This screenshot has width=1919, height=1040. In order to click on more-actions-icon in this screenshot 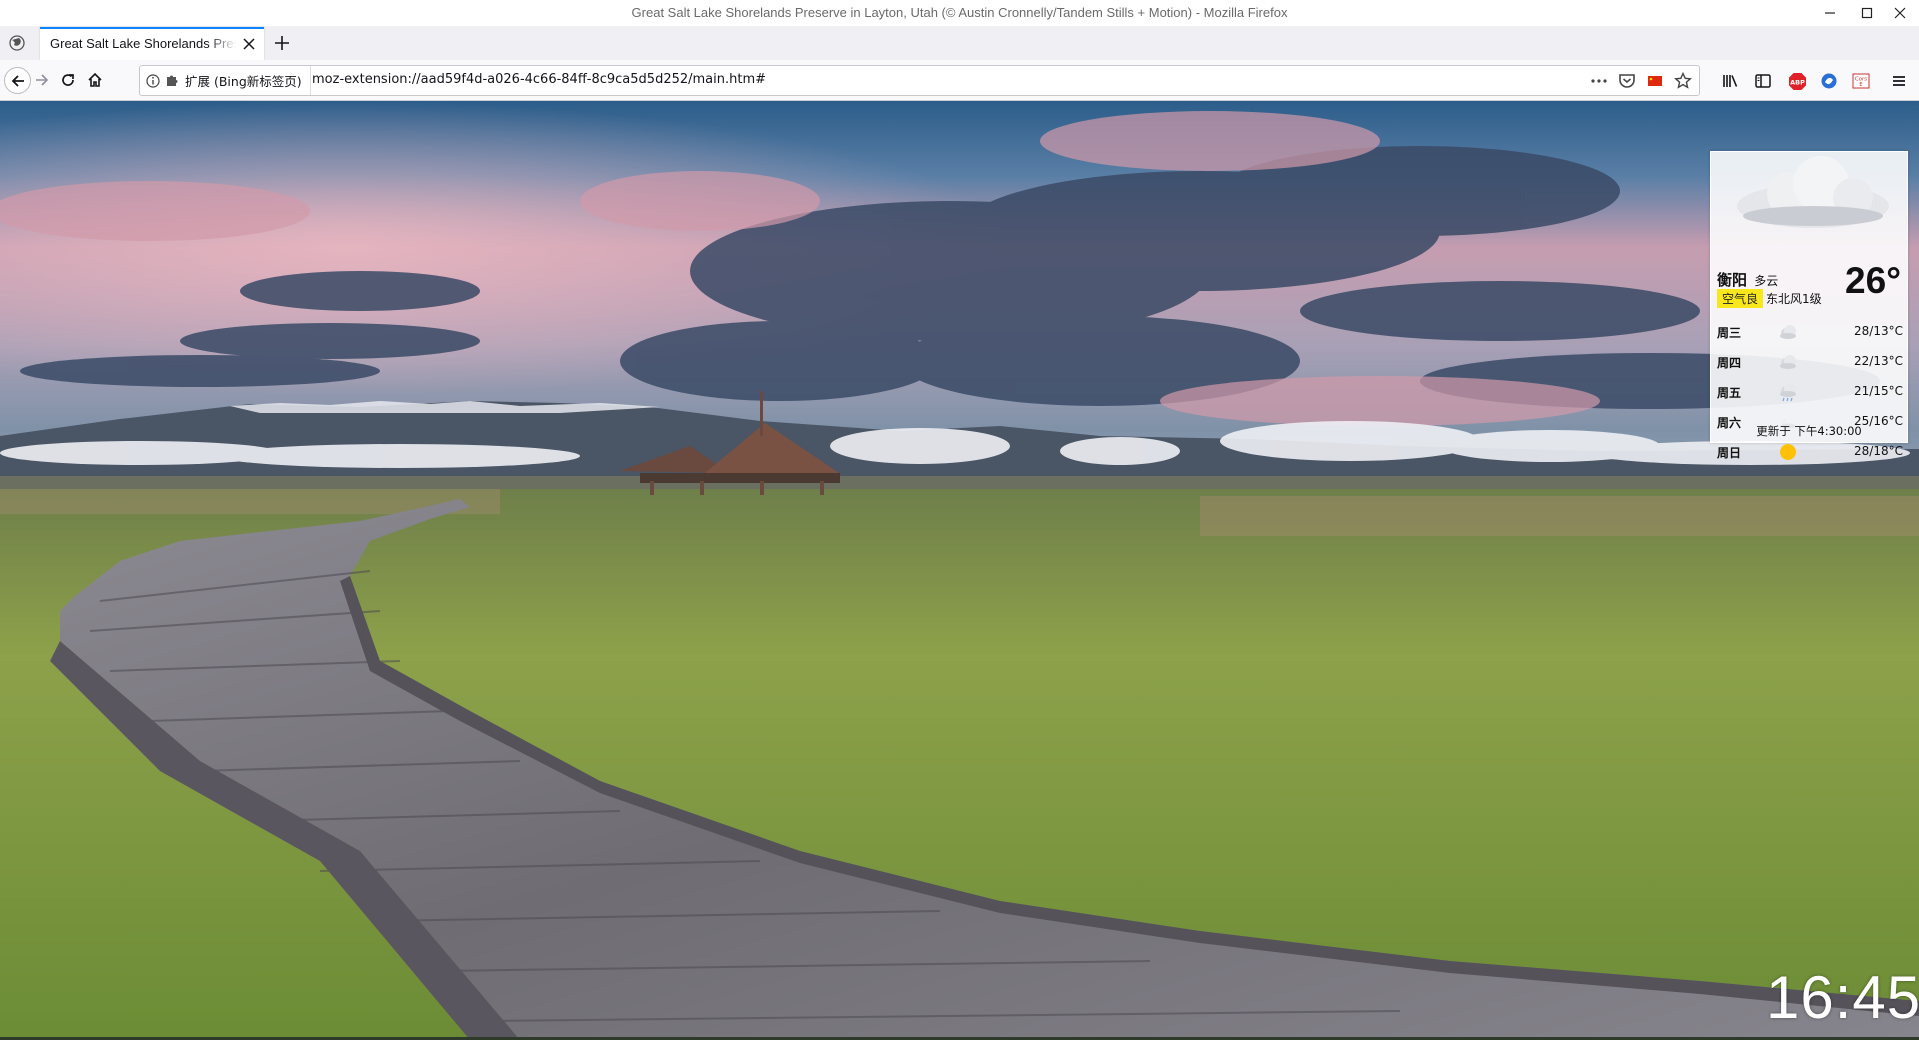, I will do `click(1599, 81)`.